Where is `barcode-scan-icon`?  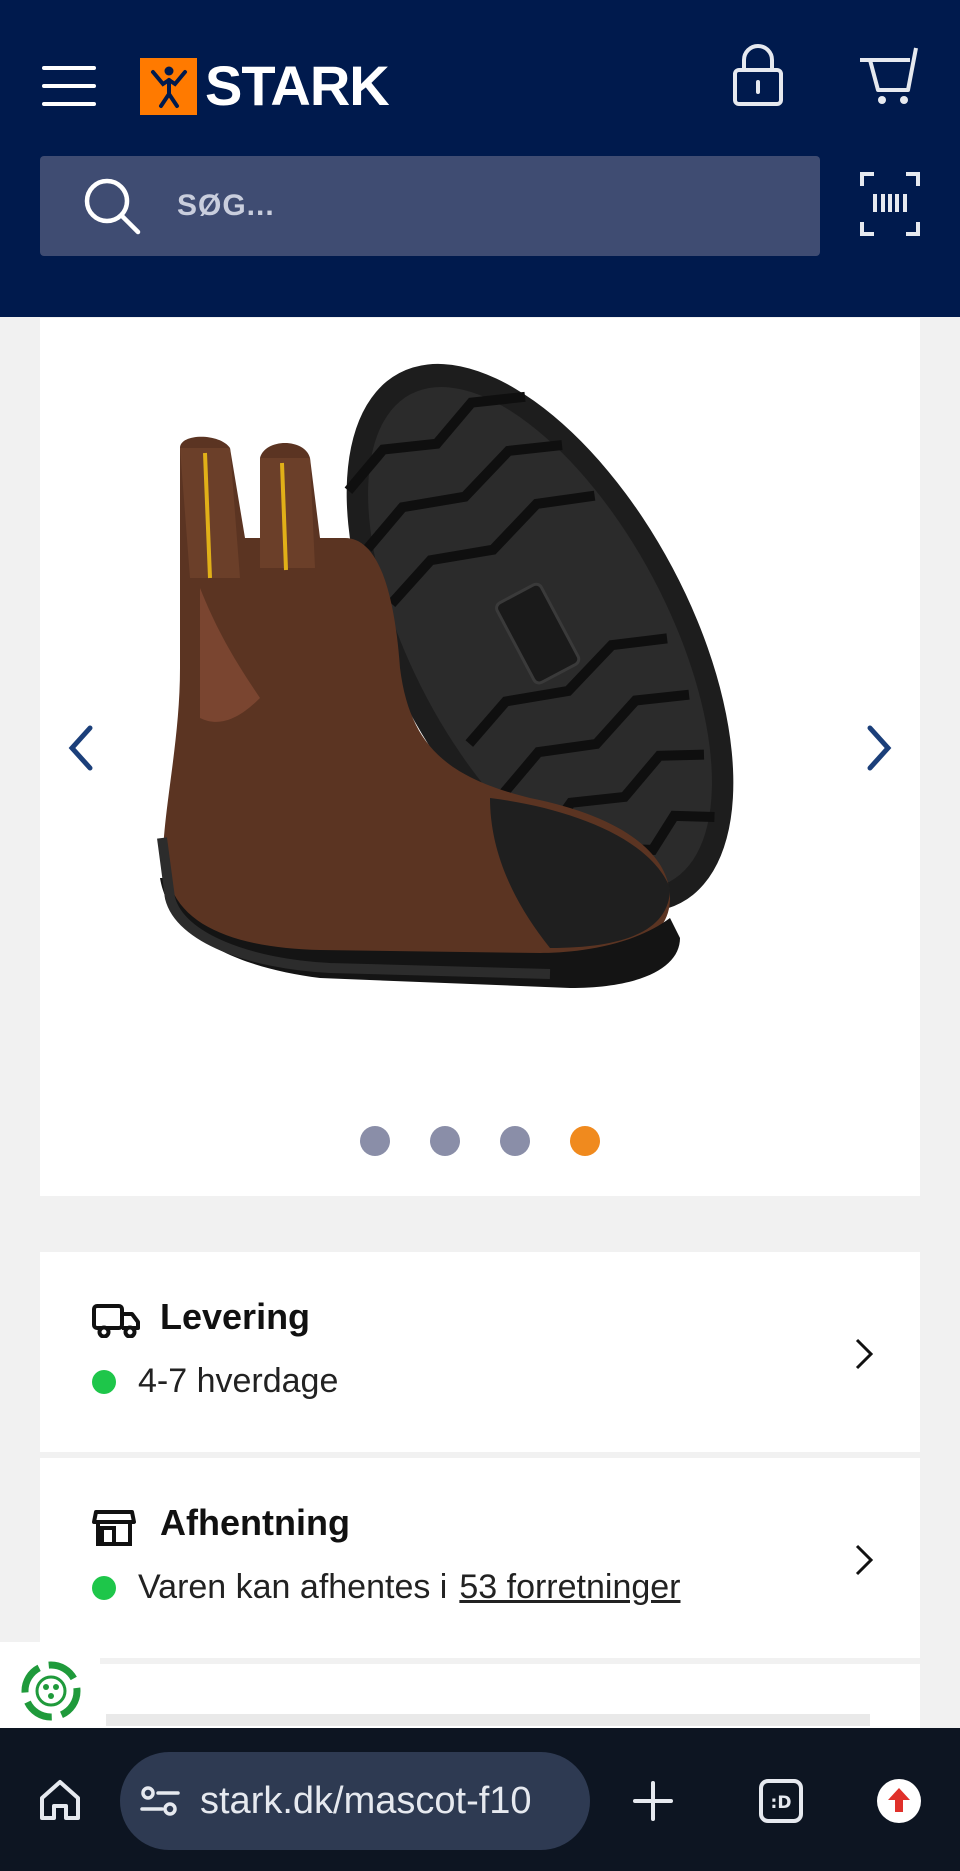 barcode-scan-icon is located at coordinates (890, 204).